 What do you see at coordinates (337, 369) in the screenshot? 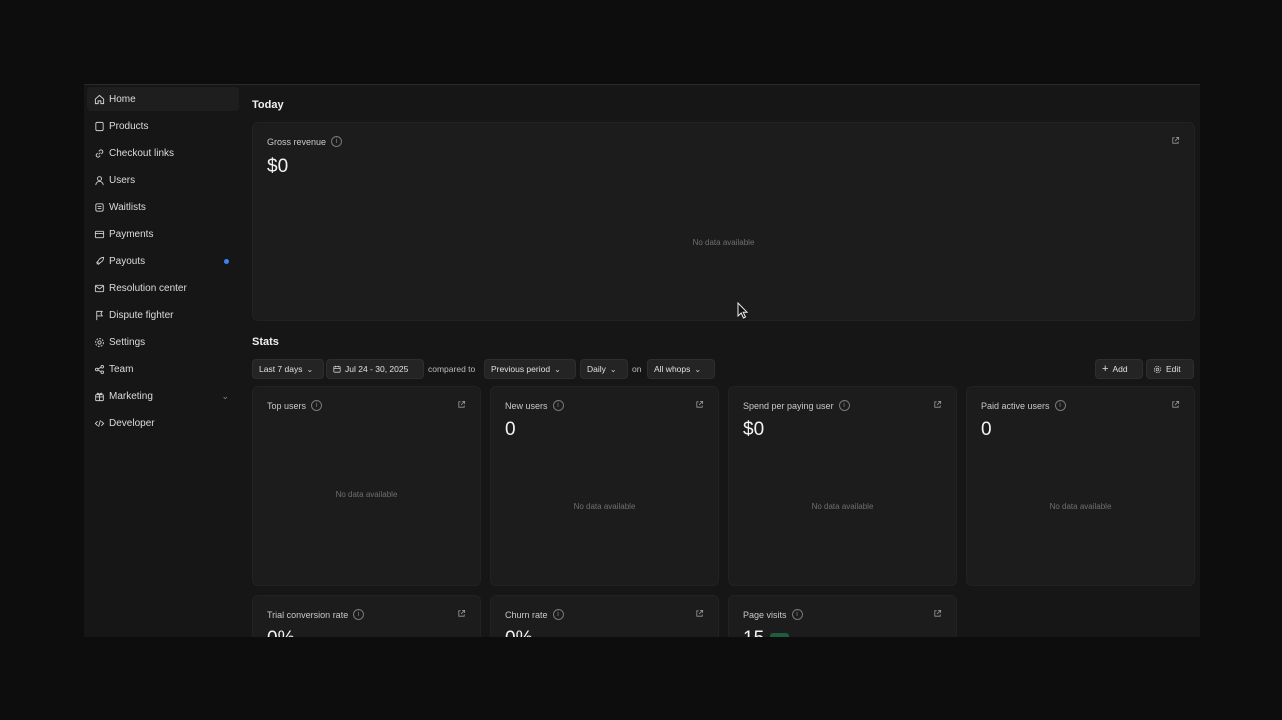
I see `calendar-icon` at bounding box center [337, 369].